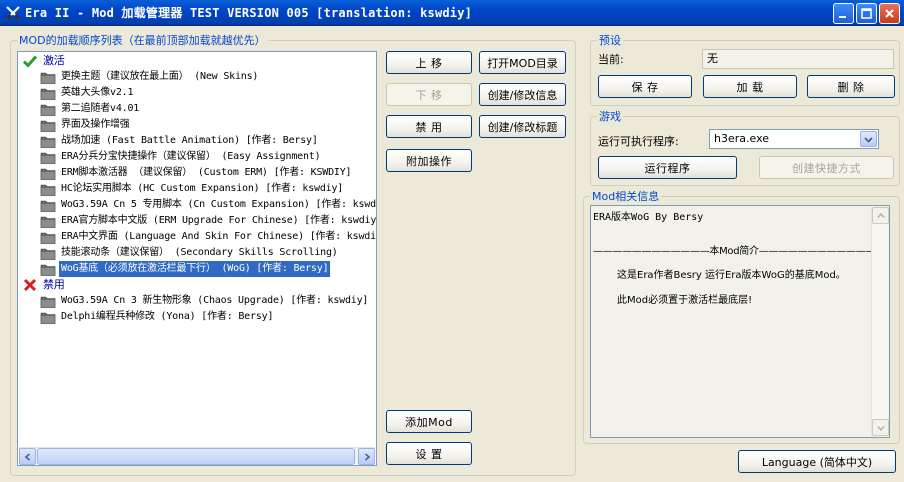  What do you see at coordinates (429, 453) in the screenshot?
I see `settings-button: 设 置` at bounding box center [429, 453].